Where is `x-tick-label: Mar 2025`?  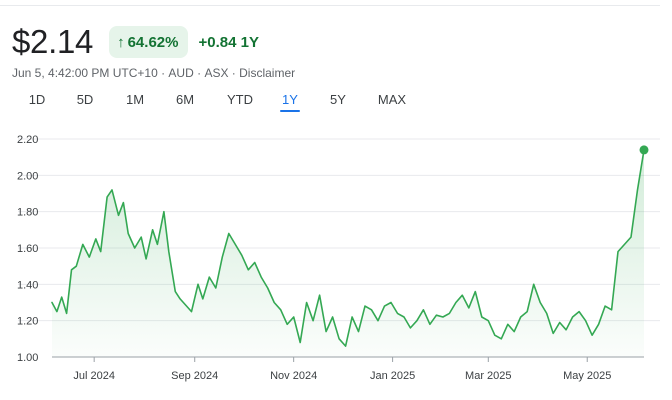 x-tick-label: Mar 2025 is located at coordinates (488, 376).